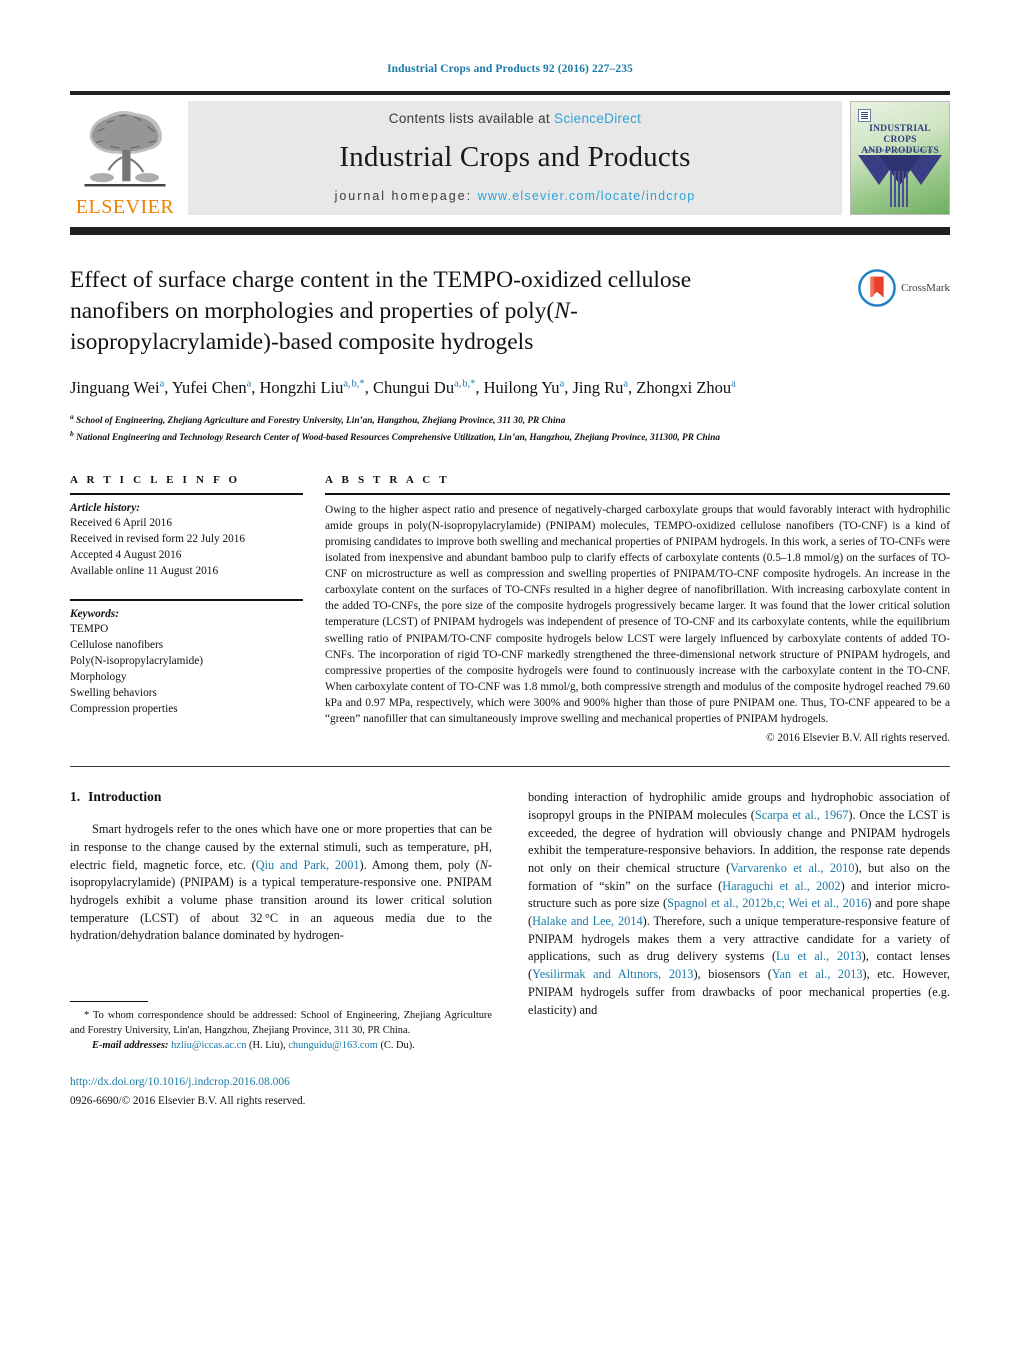 Image resolution: width=1020 pixels, height=1351 pixels. Describe the element at coordinates (900, 189) in the screenshot. I see `cover-stalk-graphic` at that location.